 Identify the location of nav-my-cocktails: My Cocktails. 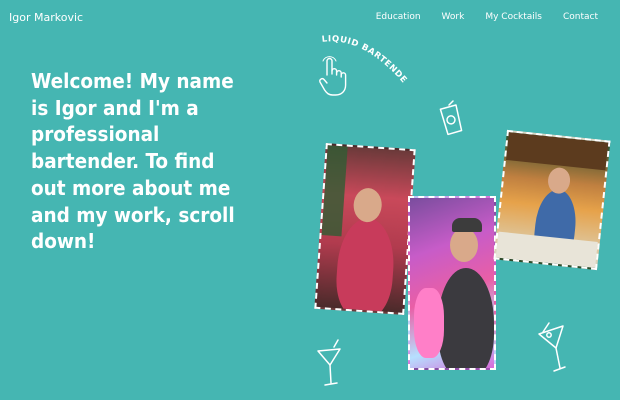
(513, 17).